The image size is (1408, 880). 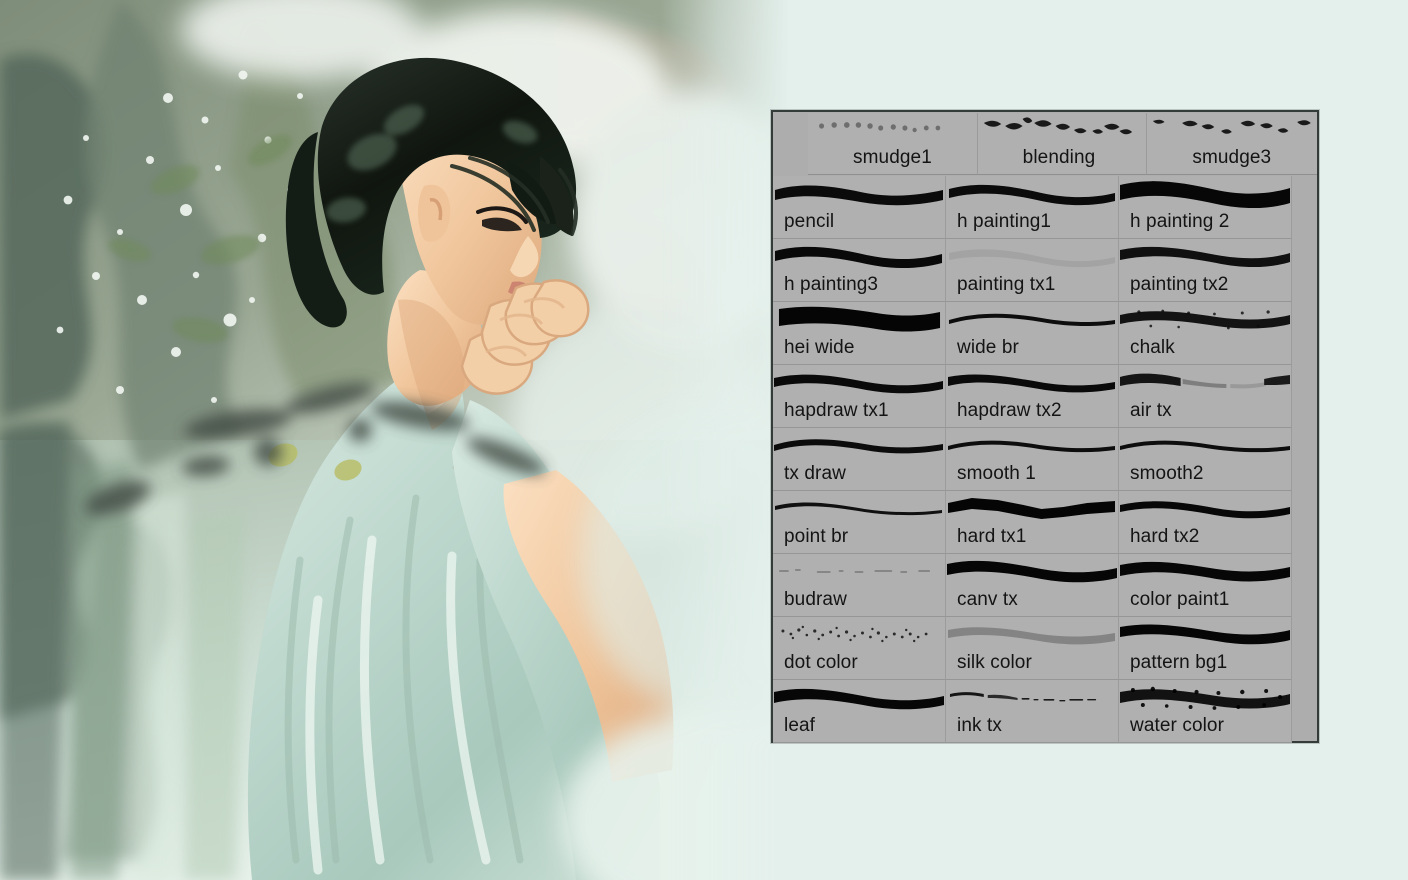 What do you see at coordinates (1032, 697) in the screenshot?
I see `brush-preview-dry-ink-stroke` at bounding box center [1032, 697].